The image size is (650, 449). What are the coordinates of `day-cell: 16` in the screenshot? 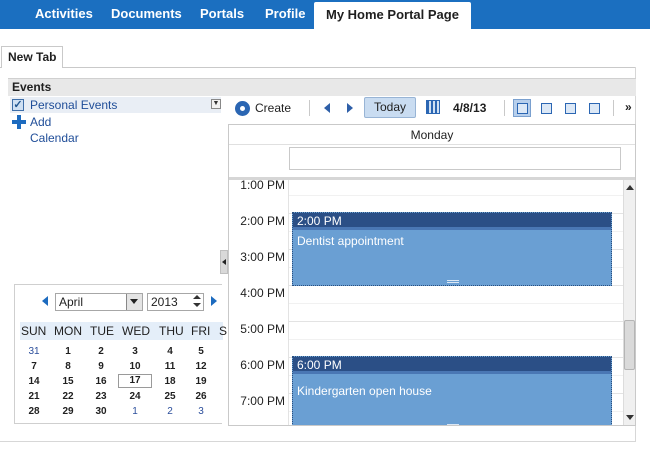 It's located at (101, 381).